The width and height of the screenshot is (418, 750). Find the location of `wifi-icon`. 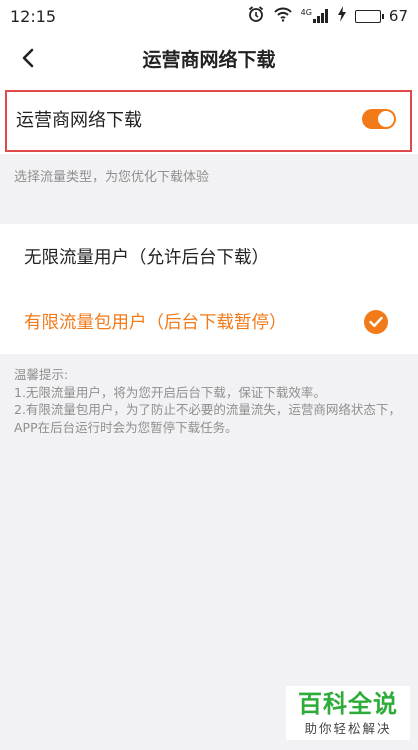

wifi-icon is located at coordinates (283, 16).